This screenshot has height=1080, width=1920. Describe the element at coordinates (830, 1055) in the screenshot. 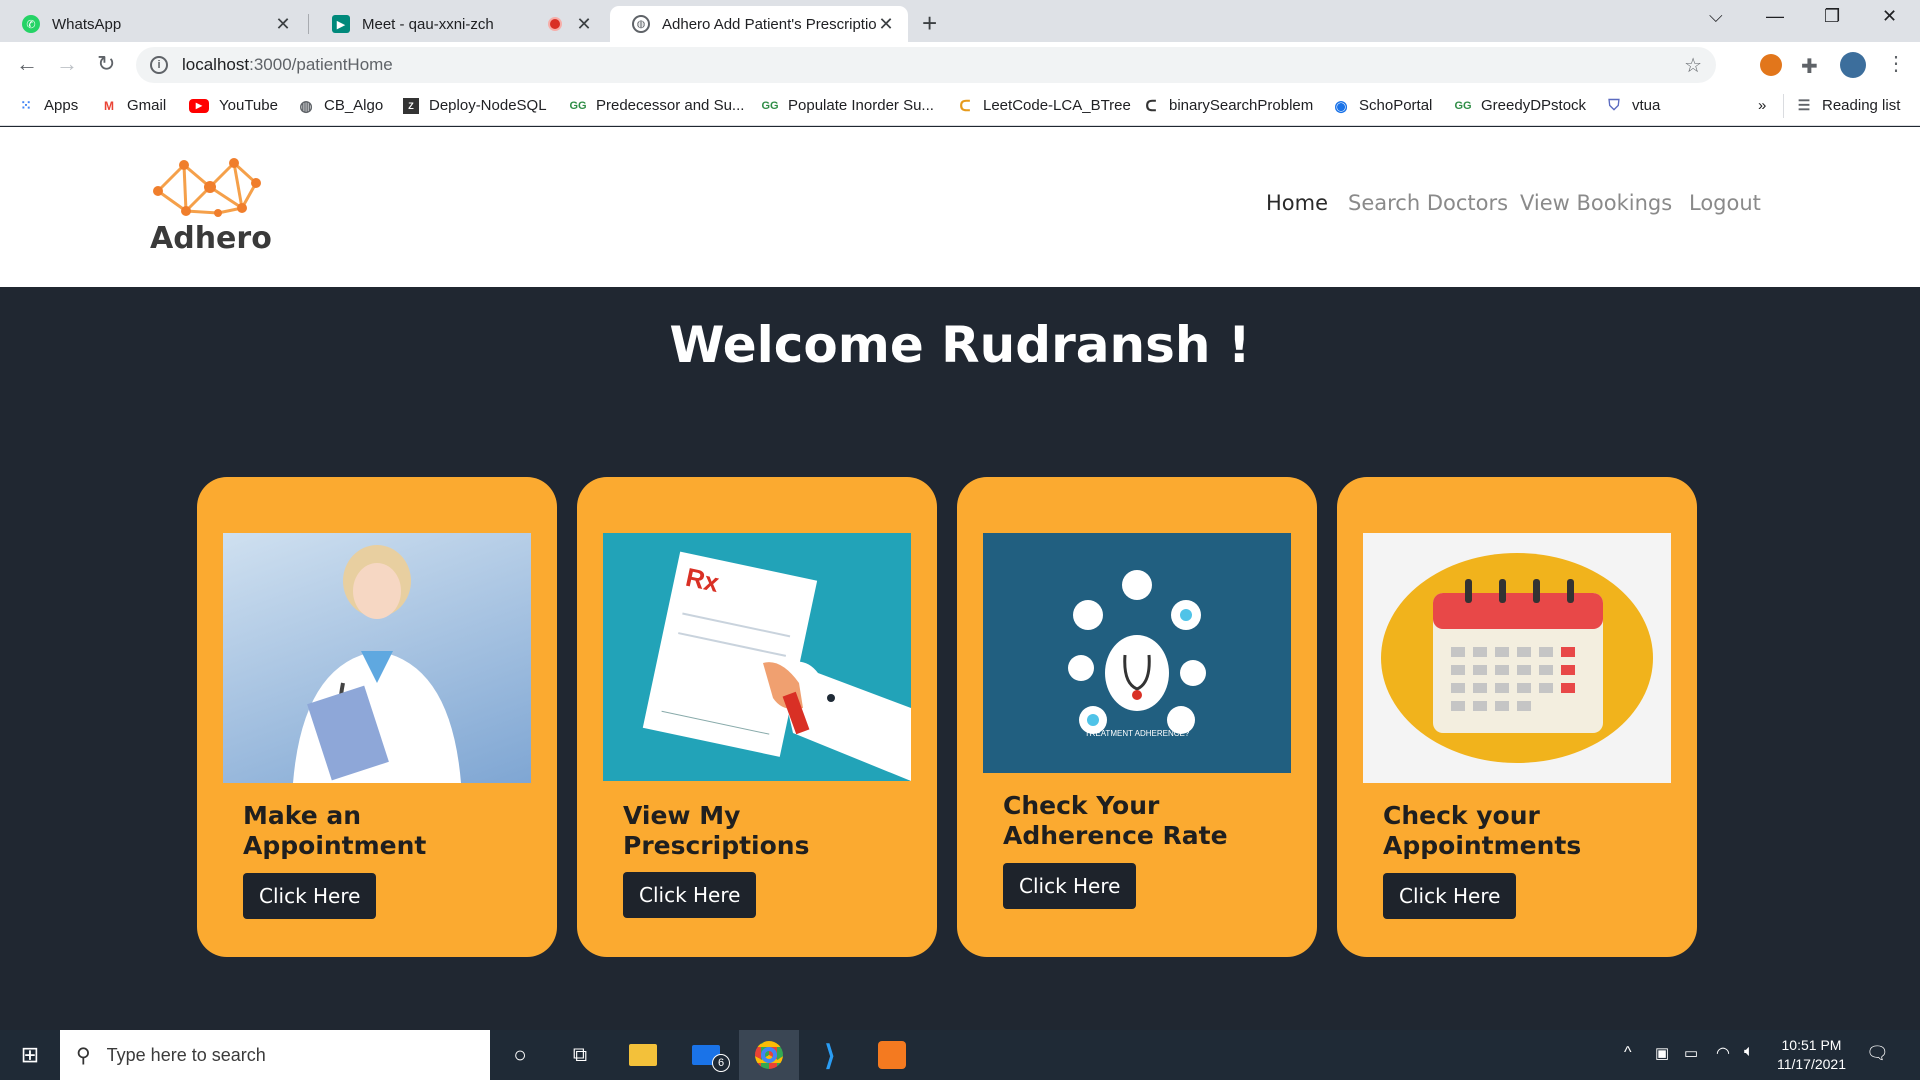

I see `vscode-icon: ⟩` at that location.